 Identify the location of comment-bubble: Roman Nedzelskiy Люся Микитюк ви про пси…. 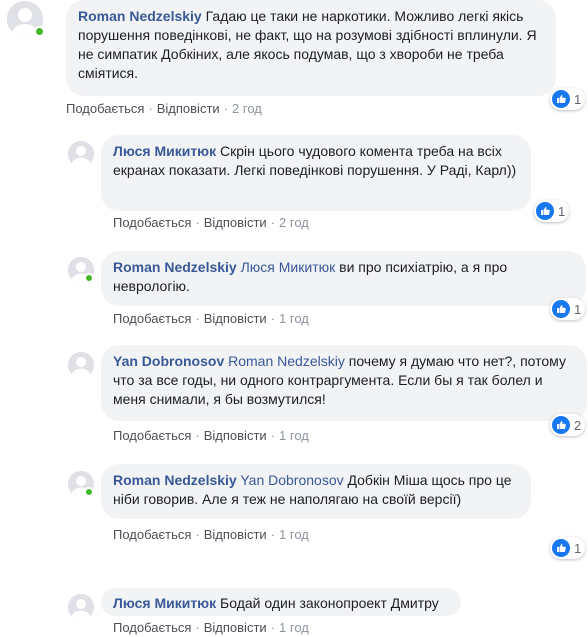
(343, 278).